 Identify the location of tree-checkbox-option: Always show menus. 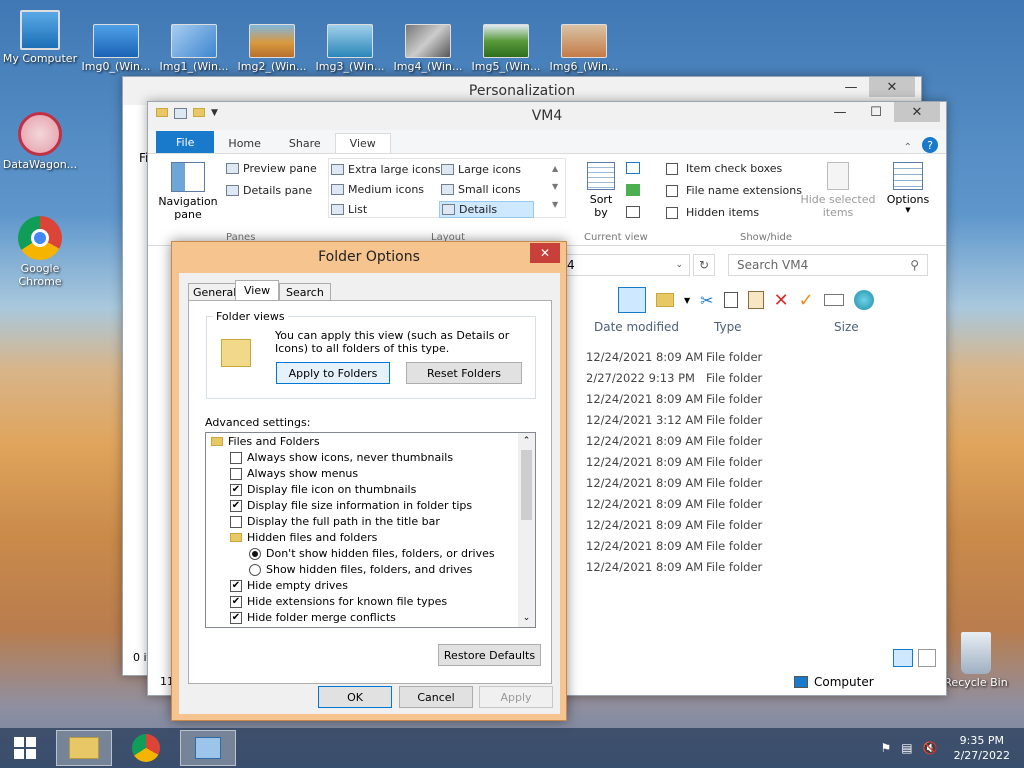
(294, 473).